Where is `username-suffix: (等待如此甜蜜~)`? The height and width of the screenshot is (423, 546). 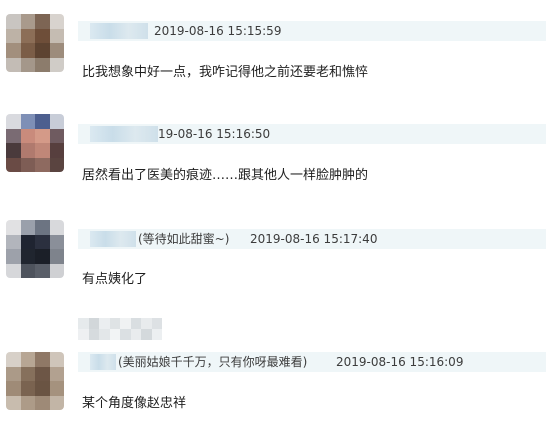 username-suffix: (等待如此甜蜜~) is located at coordinates (183, 239).